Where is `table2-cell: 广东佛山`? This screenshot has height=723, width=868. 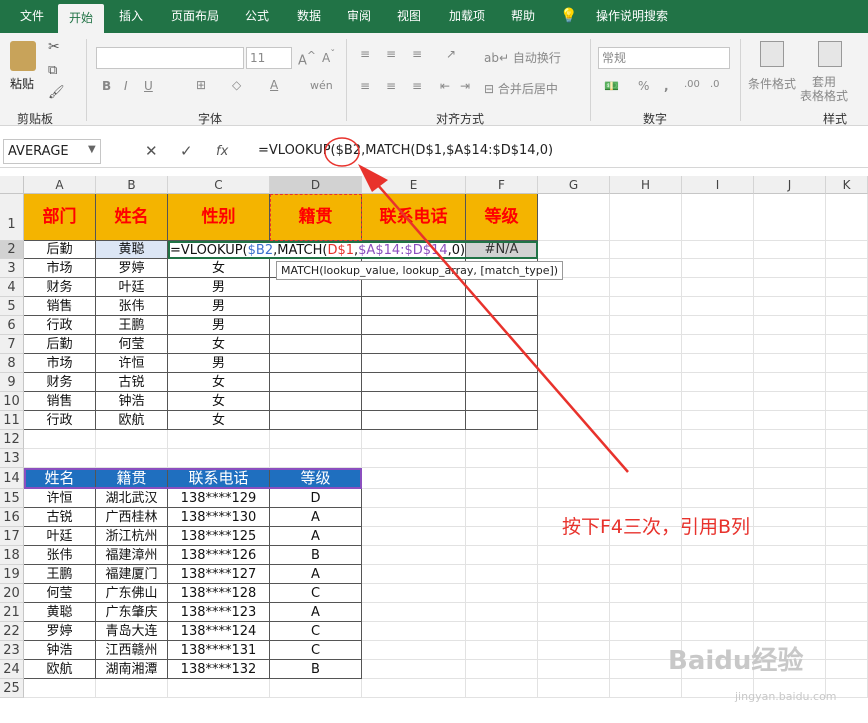
table2-cell: 广东佛山 is located at coordinates (132, 593).